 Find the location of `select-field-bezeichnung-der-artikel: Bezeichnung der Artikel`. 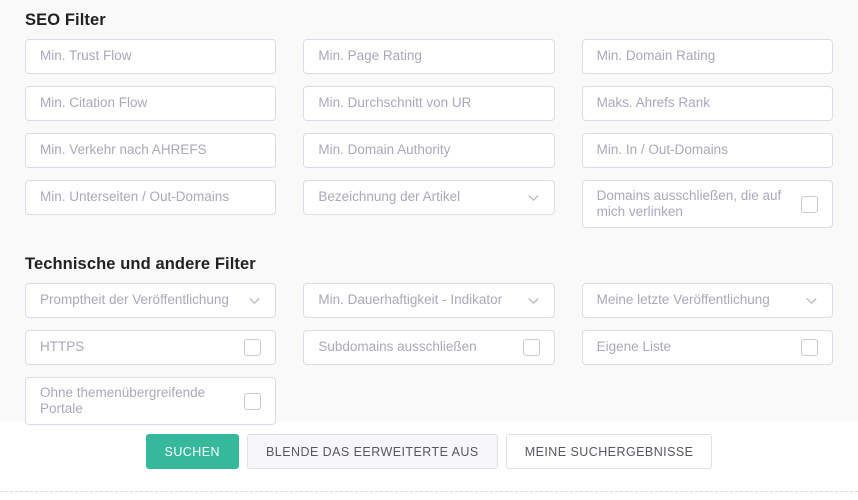

select-field-bezeichnung-der-artikel: Bezeichnung der Artikel is located at coordinates (429, 197).